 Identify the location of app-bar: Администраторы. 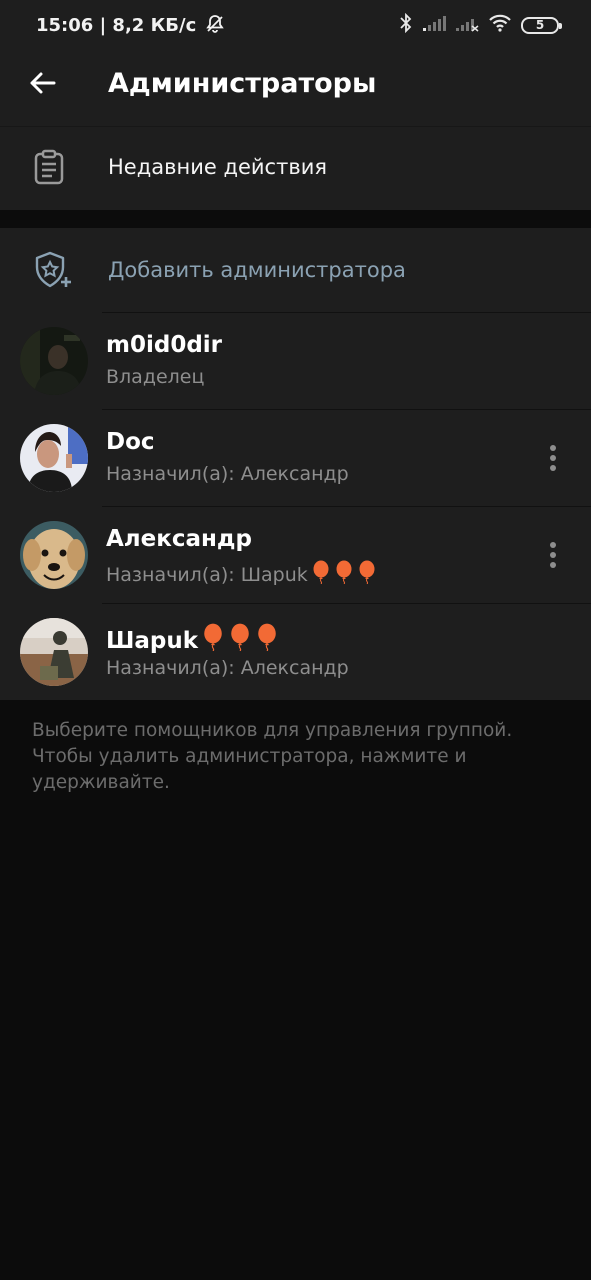
(295, 85).